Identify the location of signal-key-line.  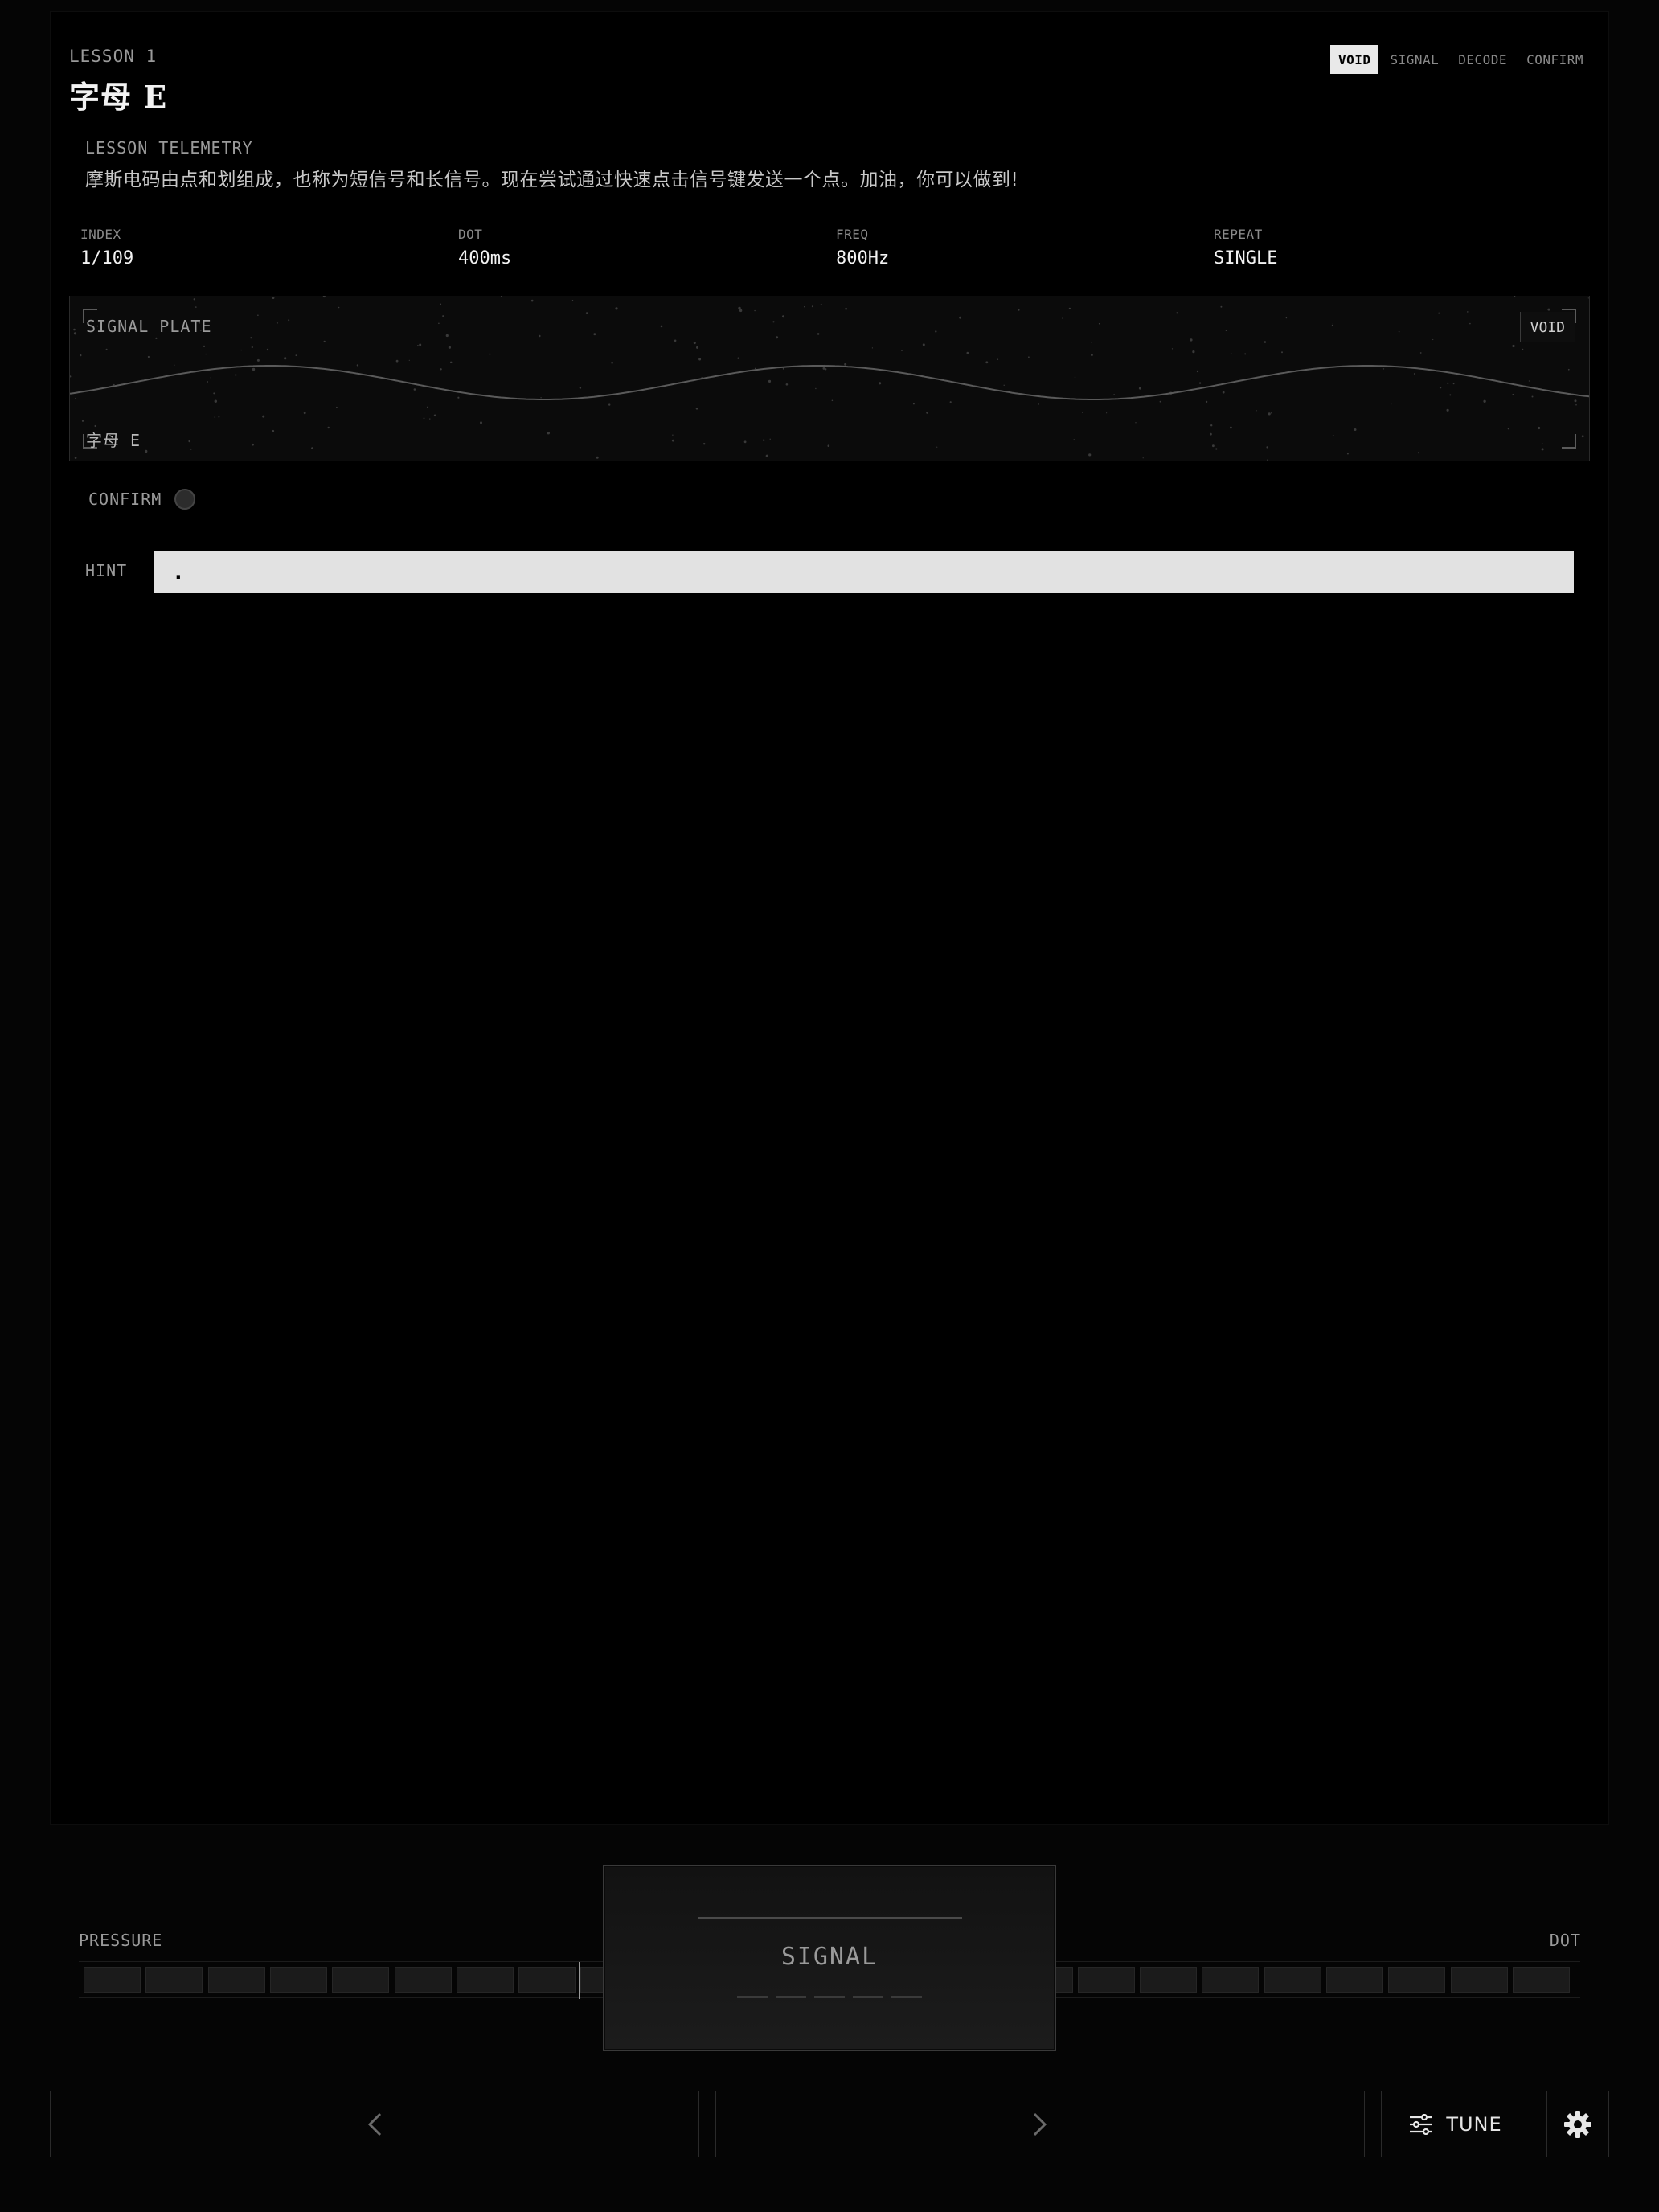
(830, 1918).